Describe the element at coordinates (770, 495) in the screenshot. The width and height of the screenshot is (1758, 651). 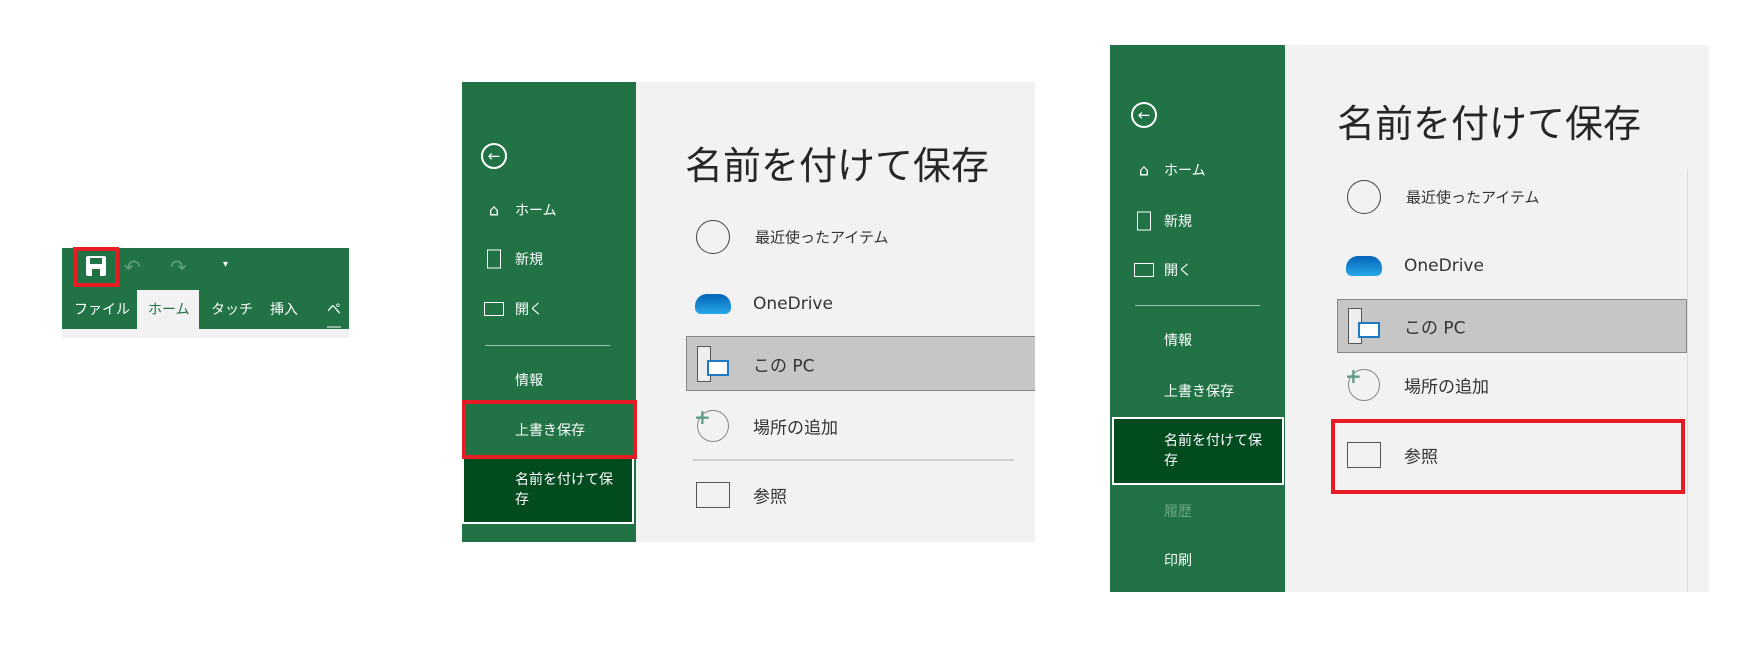
I see `loc-browse: 参照` at that location.